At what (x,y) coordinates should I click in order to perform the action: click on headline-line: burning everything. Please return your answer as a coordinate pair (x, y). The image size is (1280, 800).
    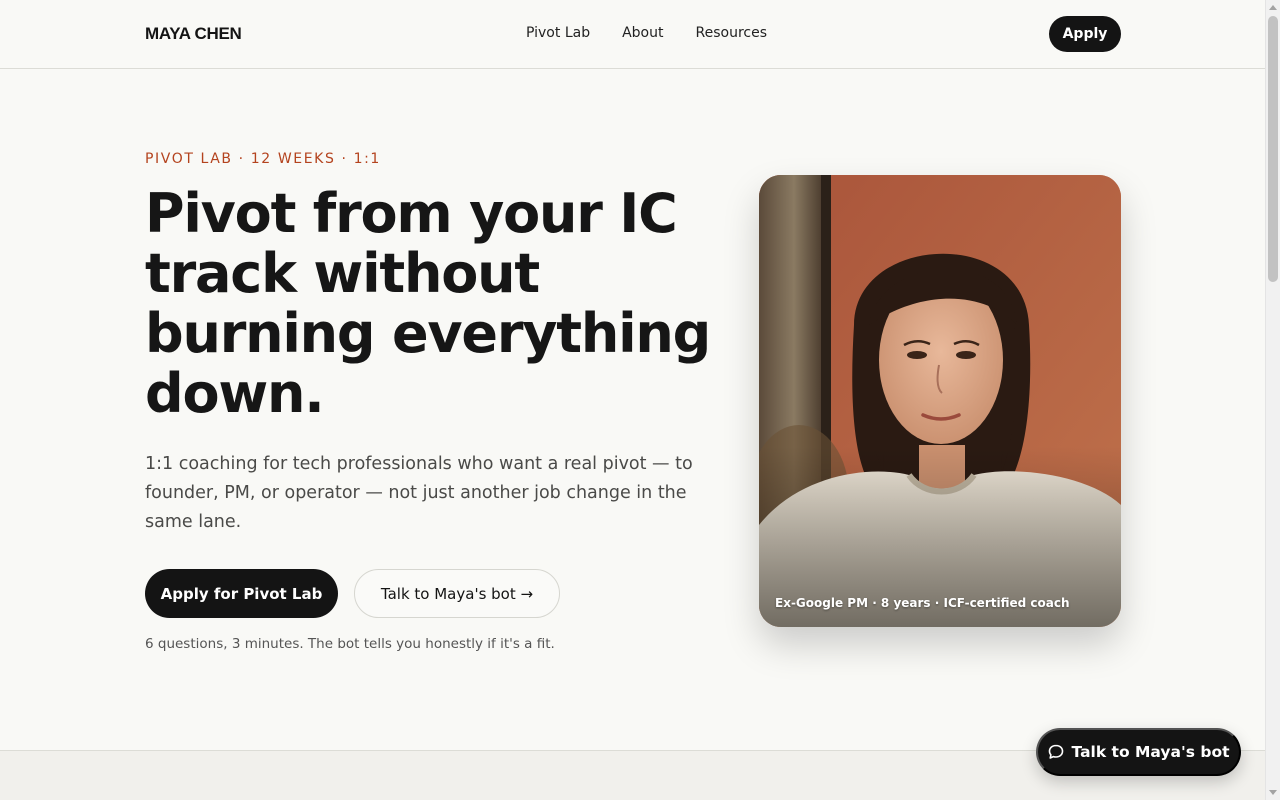
    Looking at the image, I should click on (428, 333).